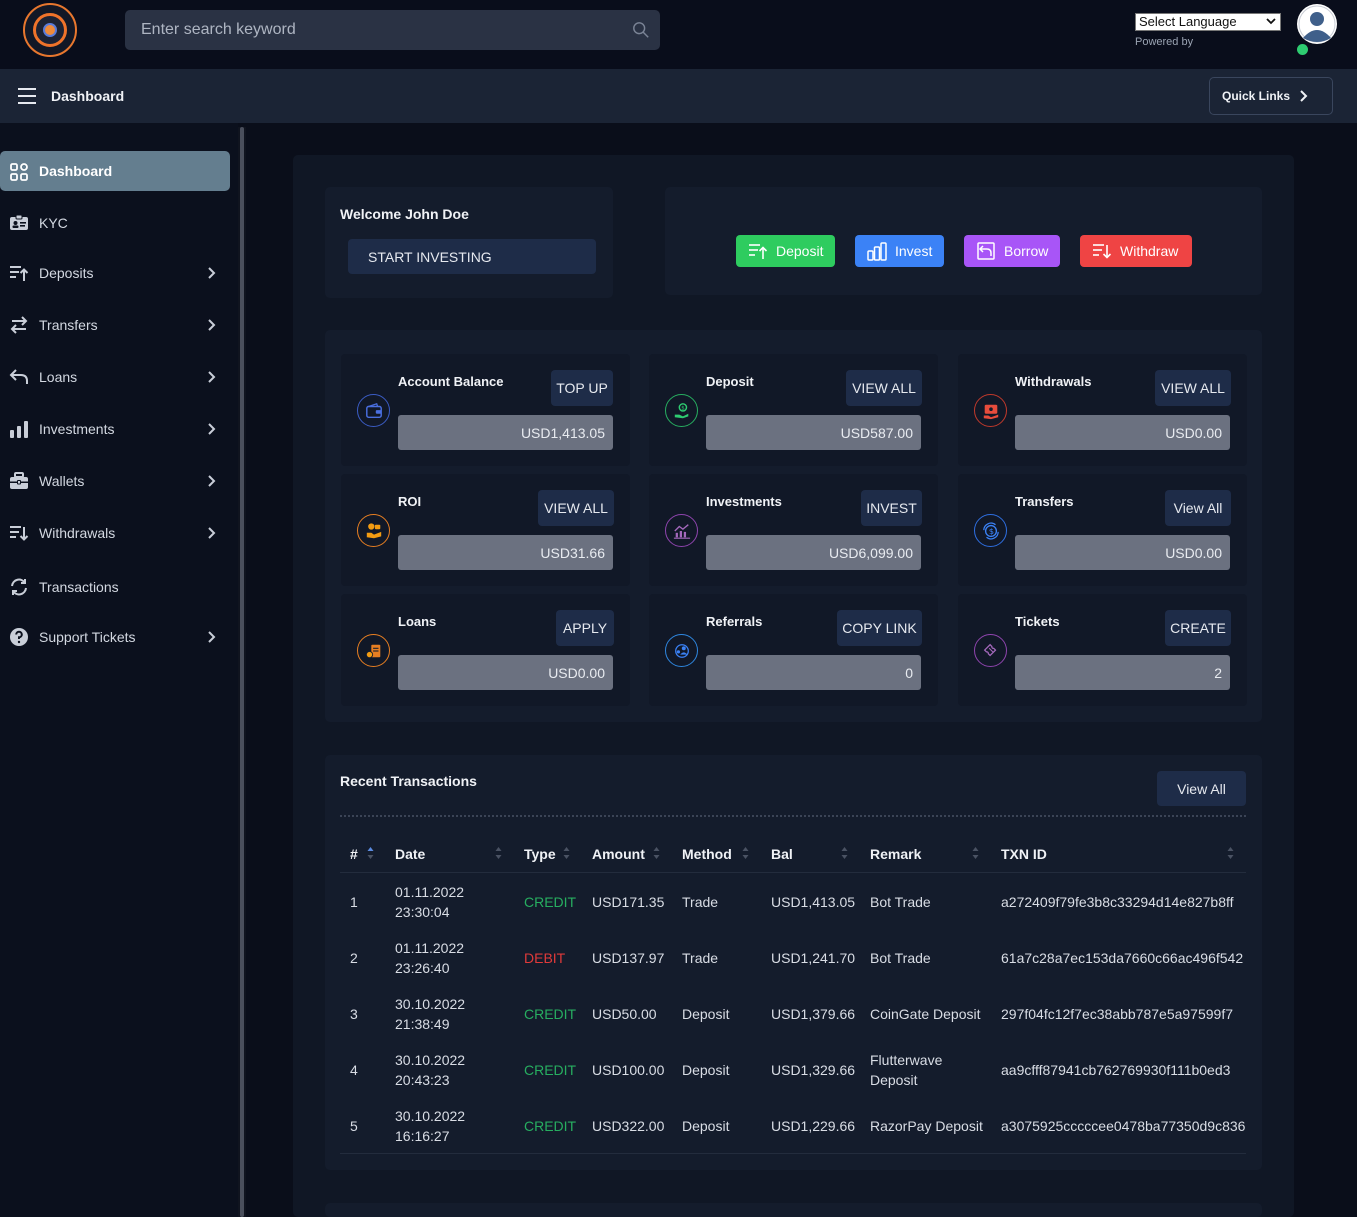  Describe the element at coordinates (895, 854) in the screenshot. I see `column-header-remark: Remark` at that location.